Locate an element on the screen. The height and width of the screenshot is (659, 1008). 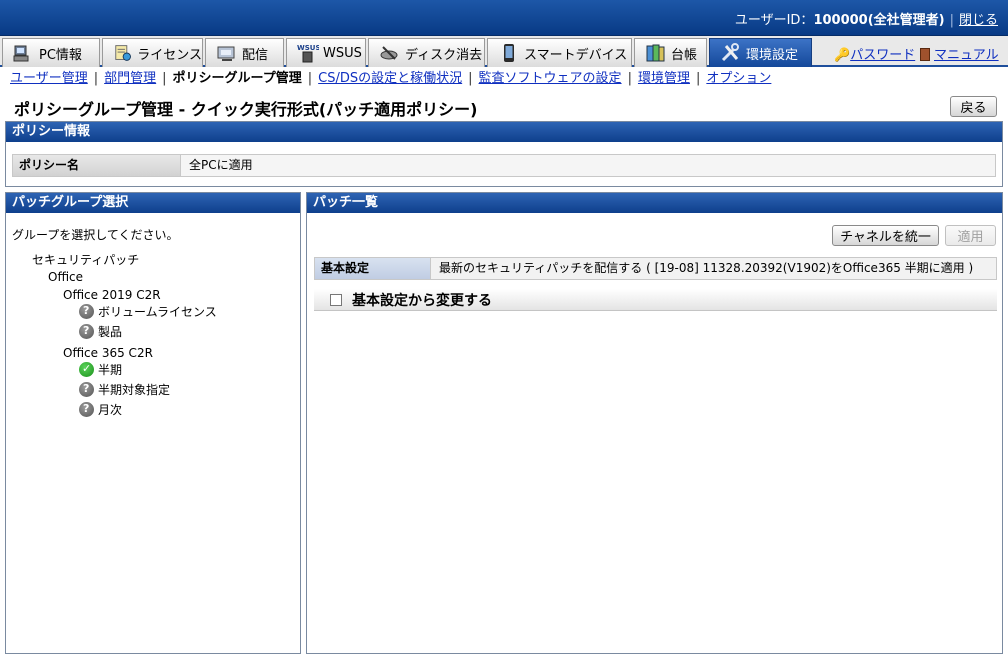
tab-wsus: WSUS WSUS is located at coordinates (326, 52).